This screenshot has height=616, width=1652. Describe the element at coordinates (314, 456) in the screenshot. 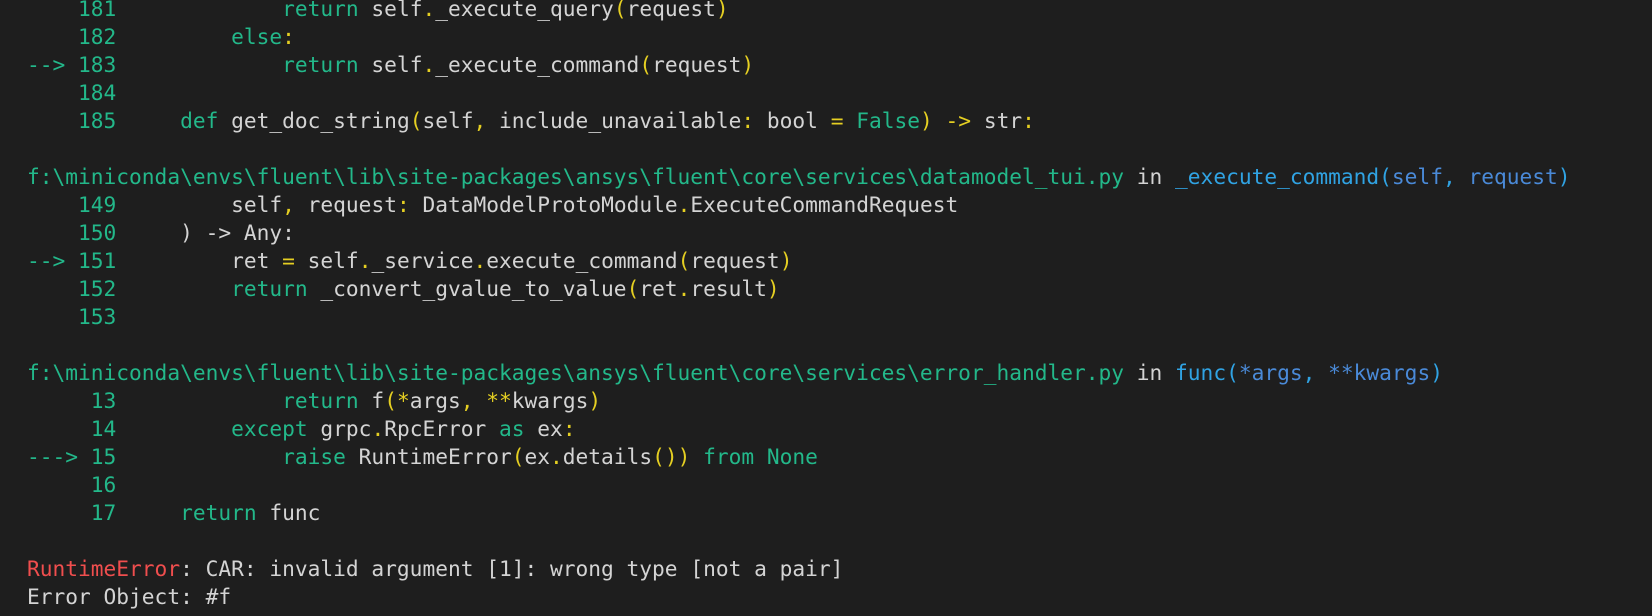

I see `code-token: raise` at that location.